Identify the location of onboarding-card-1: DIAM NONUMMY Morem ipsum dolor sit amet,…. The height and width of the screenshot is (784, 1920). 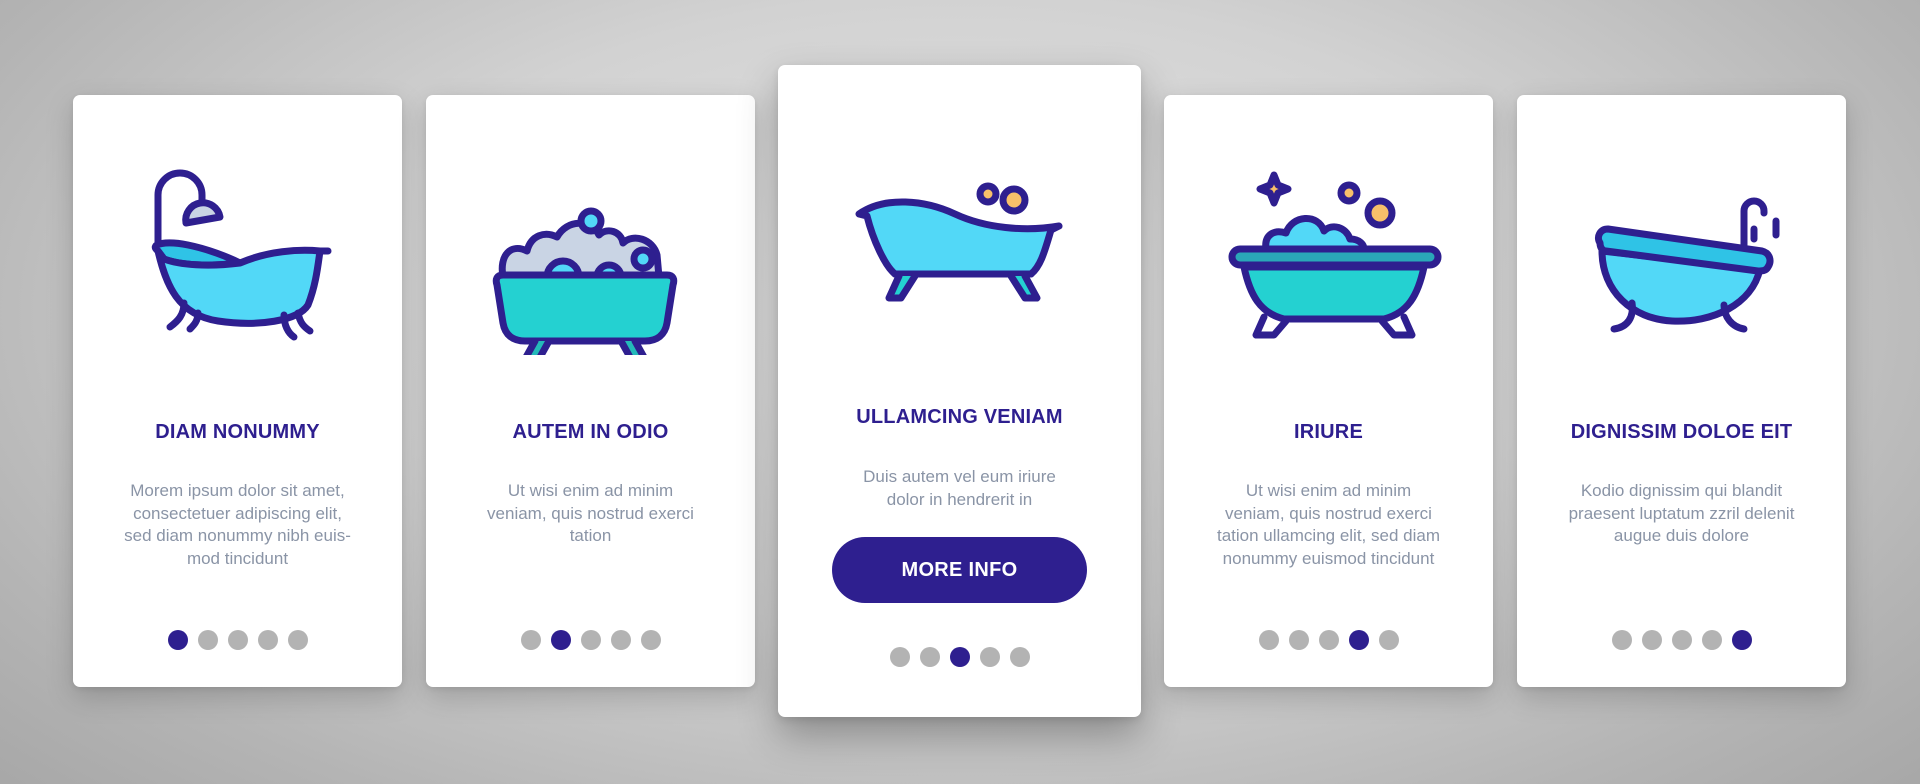
(237, 391).